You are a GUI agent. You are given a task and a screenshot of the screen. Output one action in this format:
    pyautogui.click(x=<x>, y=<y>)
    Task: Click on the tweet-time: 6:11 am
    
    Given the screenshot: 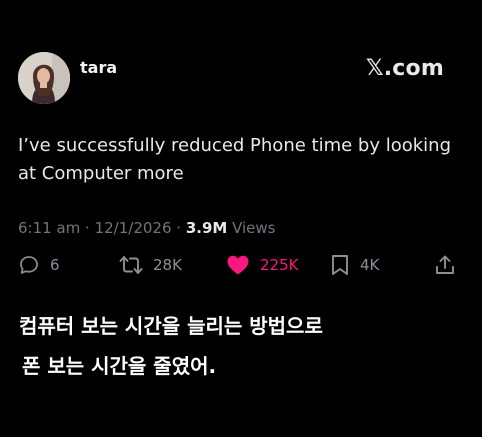 What is the action you would take?
    pyautogui.click(x=49, y=228)
    